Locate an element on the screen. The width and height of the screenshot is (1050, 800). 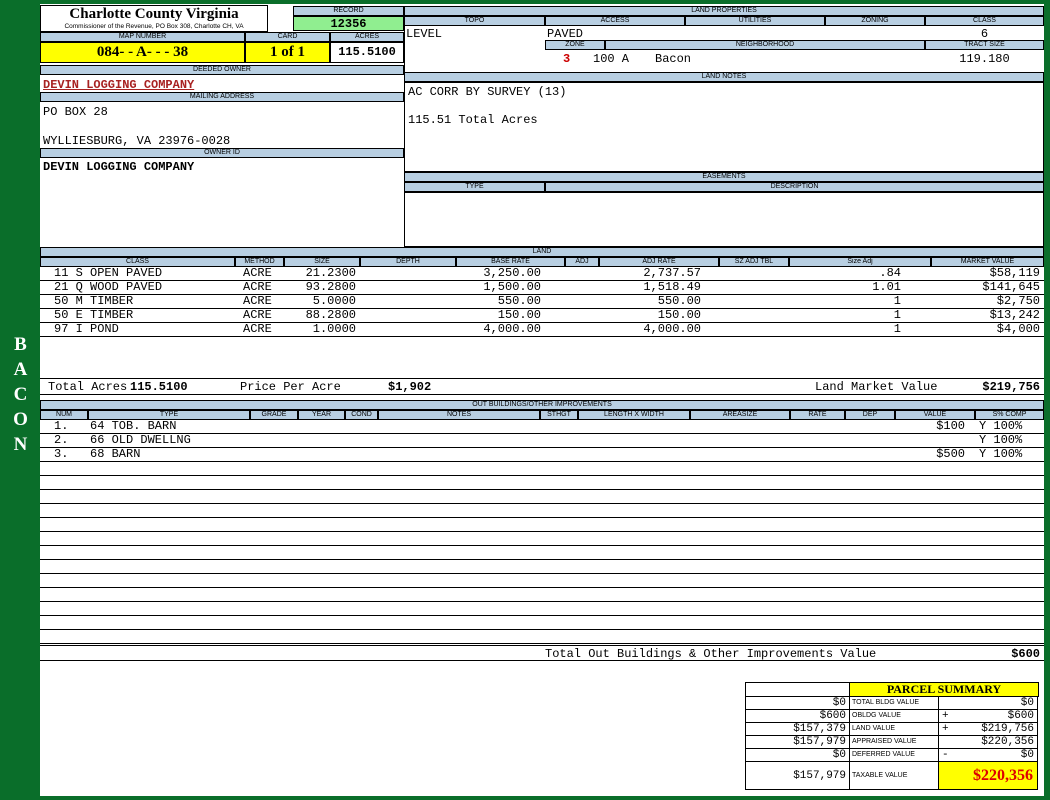
summary-current-value: $220,356 is located at coordinates (1007, 742).